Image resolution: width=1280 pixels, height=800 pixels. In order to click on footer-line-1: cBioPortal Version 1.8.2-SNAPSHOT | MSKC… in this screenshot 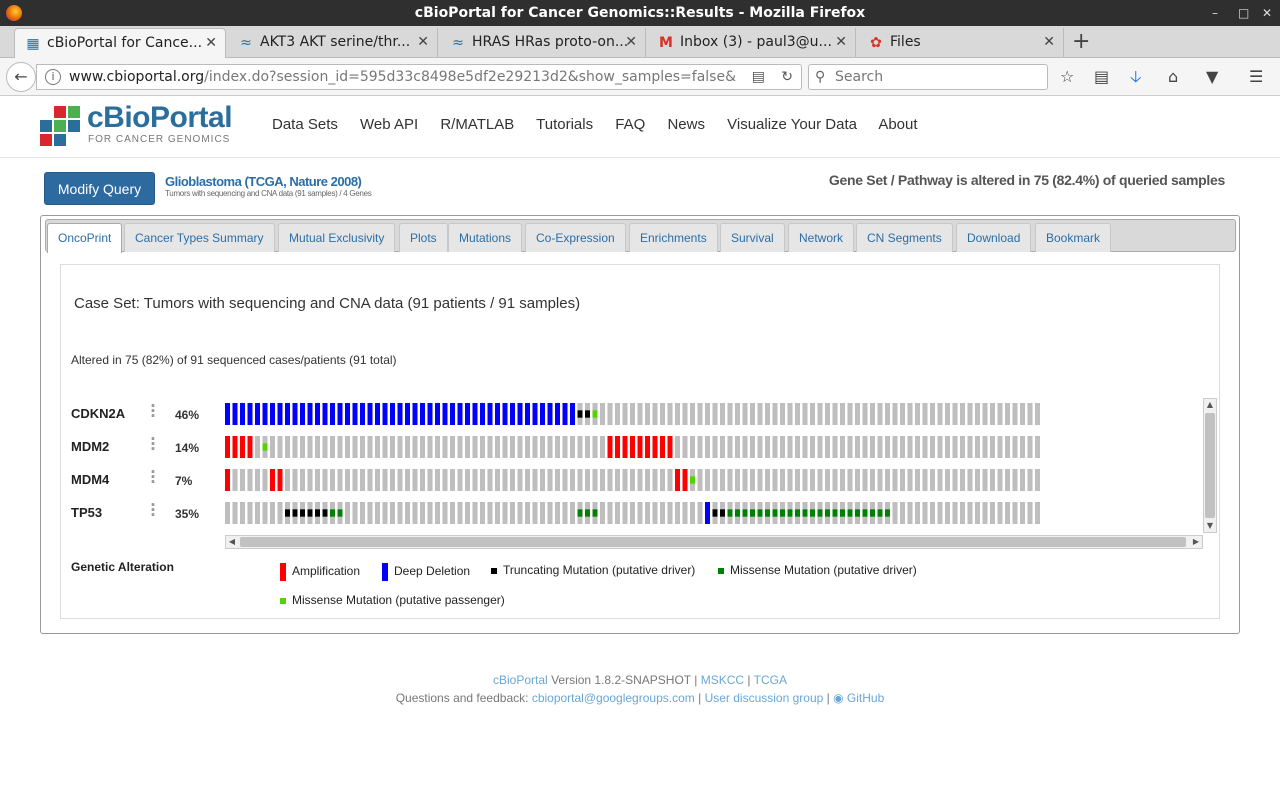, I will do `click(640, 680)`.